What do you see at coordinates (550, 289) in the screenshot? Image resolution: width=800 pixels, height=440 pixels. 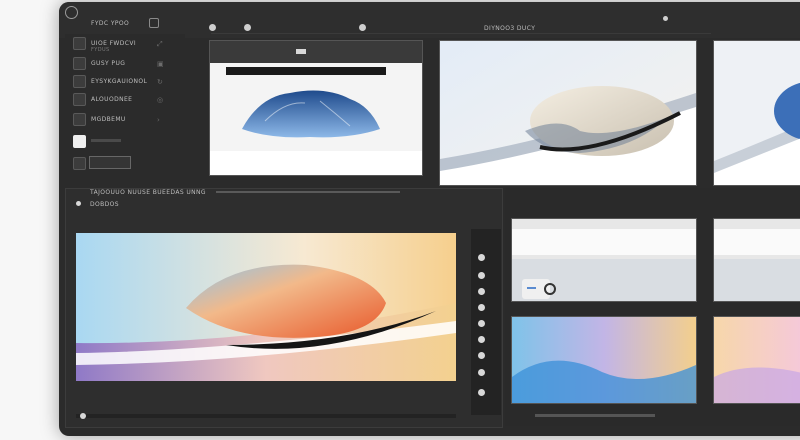 I see `grid-thumb-circle-icon` at bounding box center [550, 289].